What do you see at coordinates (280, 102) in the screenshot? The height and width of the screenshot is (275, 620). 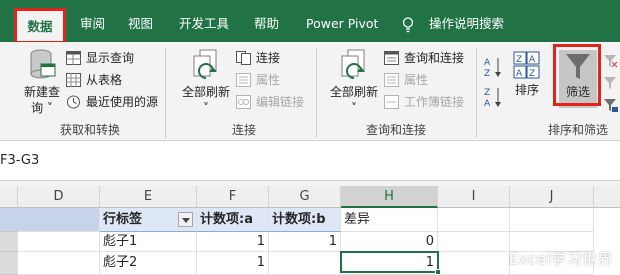 I see `edit-links-label: 编辑链接` at bounding box center [280, 102].